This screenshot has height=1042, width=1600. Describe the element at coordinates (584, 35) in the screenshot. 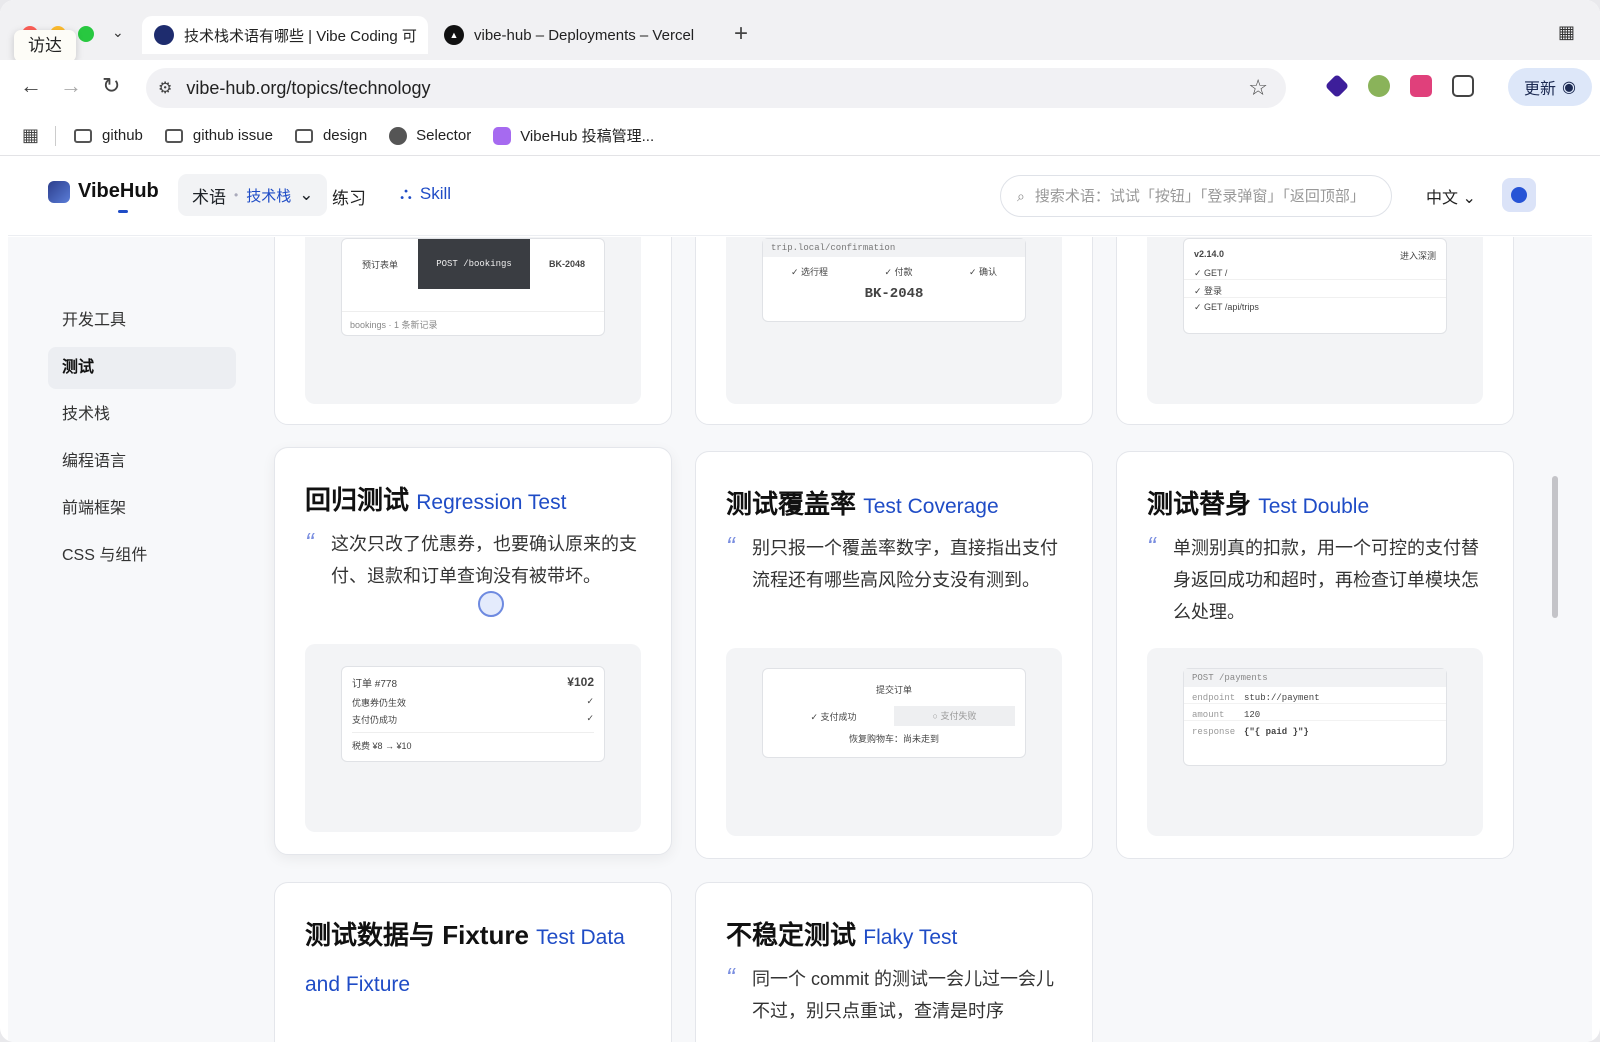

I see `tab-title: vibe-hub – Deployments – Vercel` at that location.